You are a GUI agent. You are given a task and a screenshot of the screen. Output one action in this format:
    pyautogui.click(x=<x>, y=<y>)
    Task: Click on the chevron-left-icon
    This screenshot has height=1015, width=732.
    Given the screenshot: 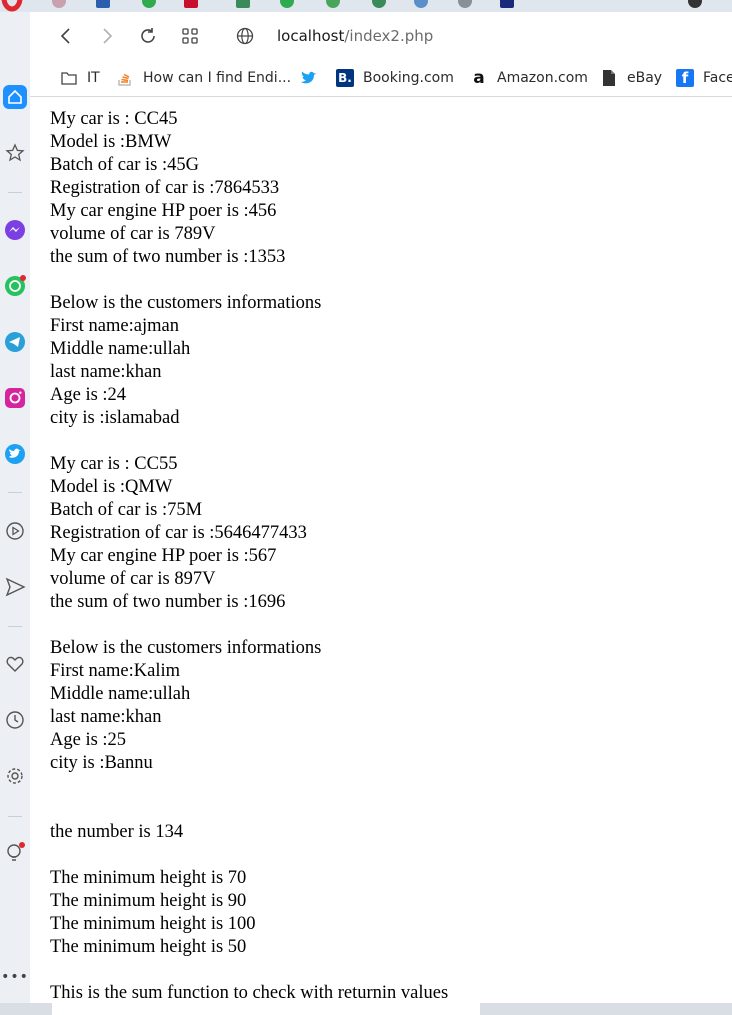 What is the action you would take?
    pyautogui.click(x=65, y=36)
    